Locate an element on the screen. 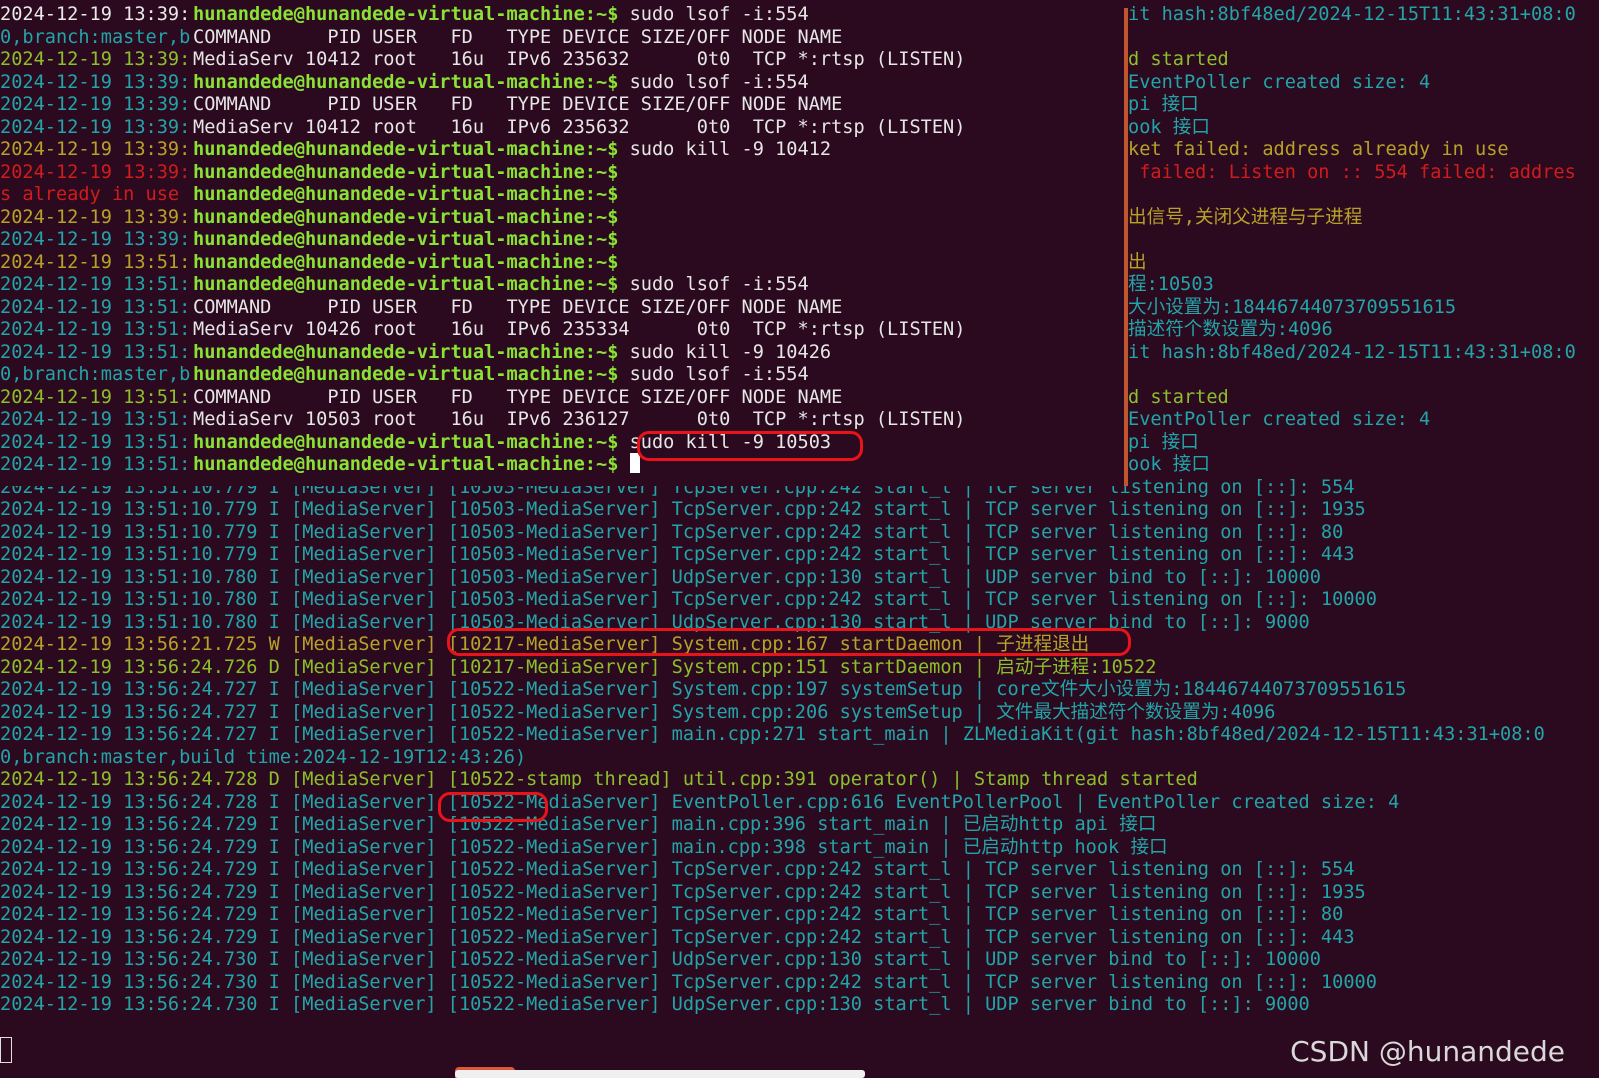  log-fragment: 描述符个数设置为:4096 is located at coordinates (1230, 329).